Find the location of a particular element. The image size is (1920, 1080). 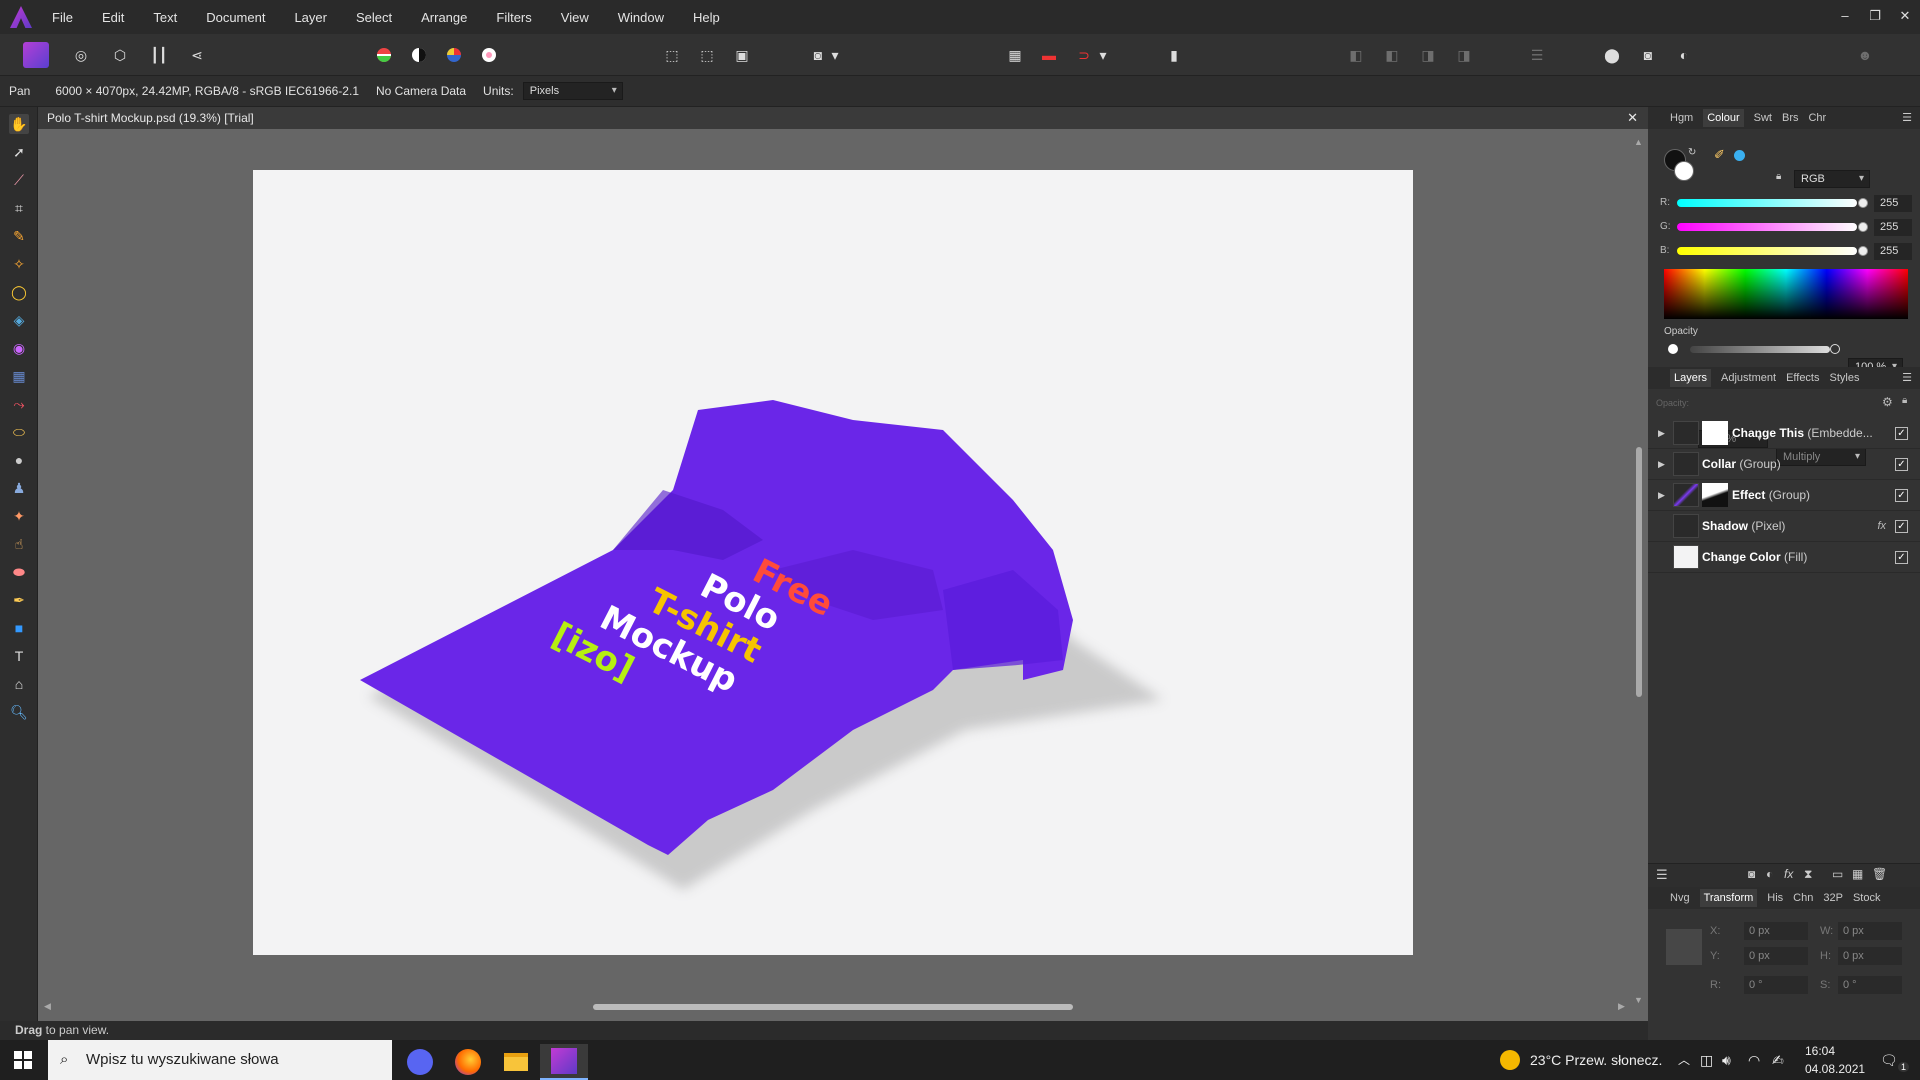

eyedropper-icon: ✐ is located at coordinates (1719, 155).